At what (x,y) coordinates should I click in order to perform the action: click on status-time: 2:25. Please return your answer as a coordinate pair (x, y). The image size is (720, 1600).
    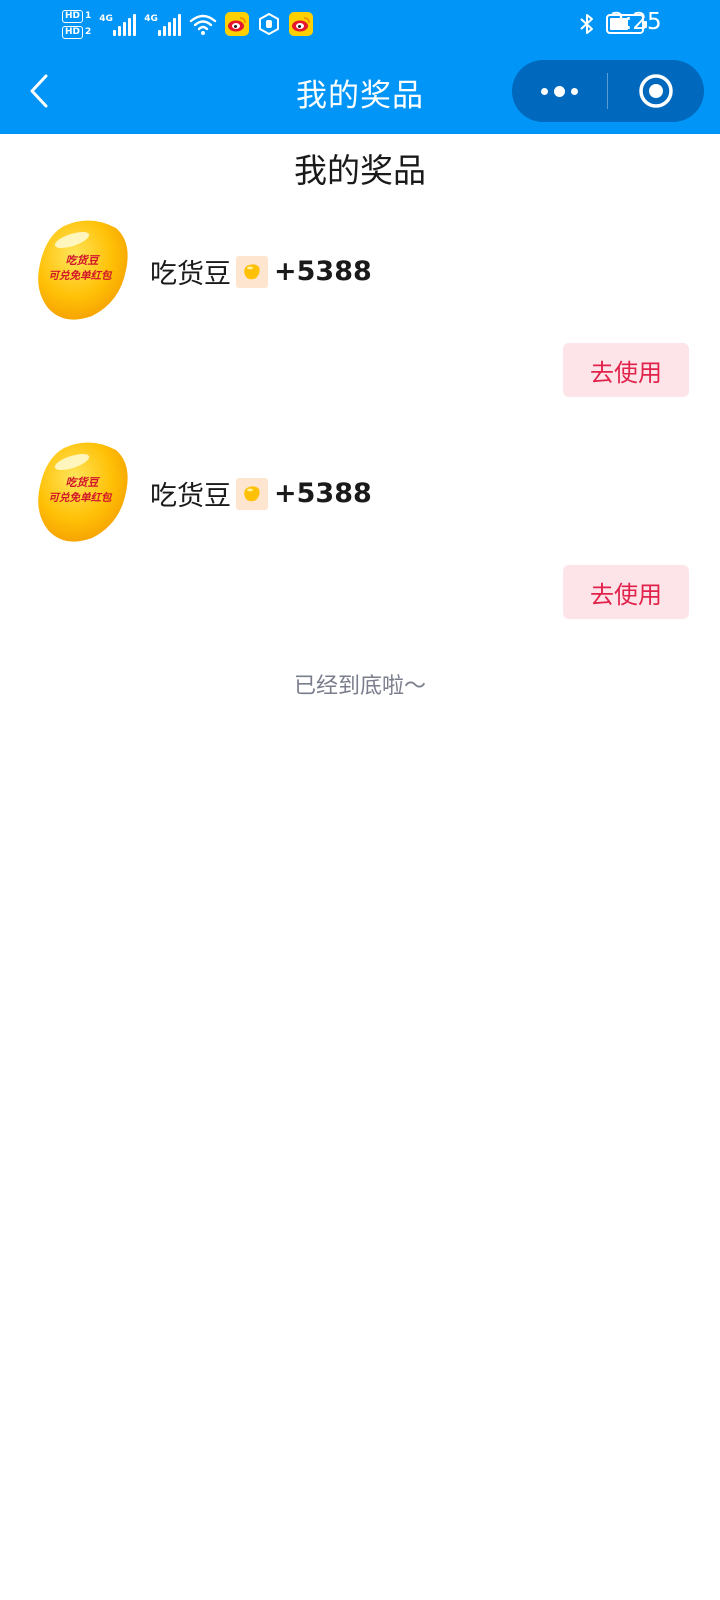
    Looking at the image, I should click on (636, 22).